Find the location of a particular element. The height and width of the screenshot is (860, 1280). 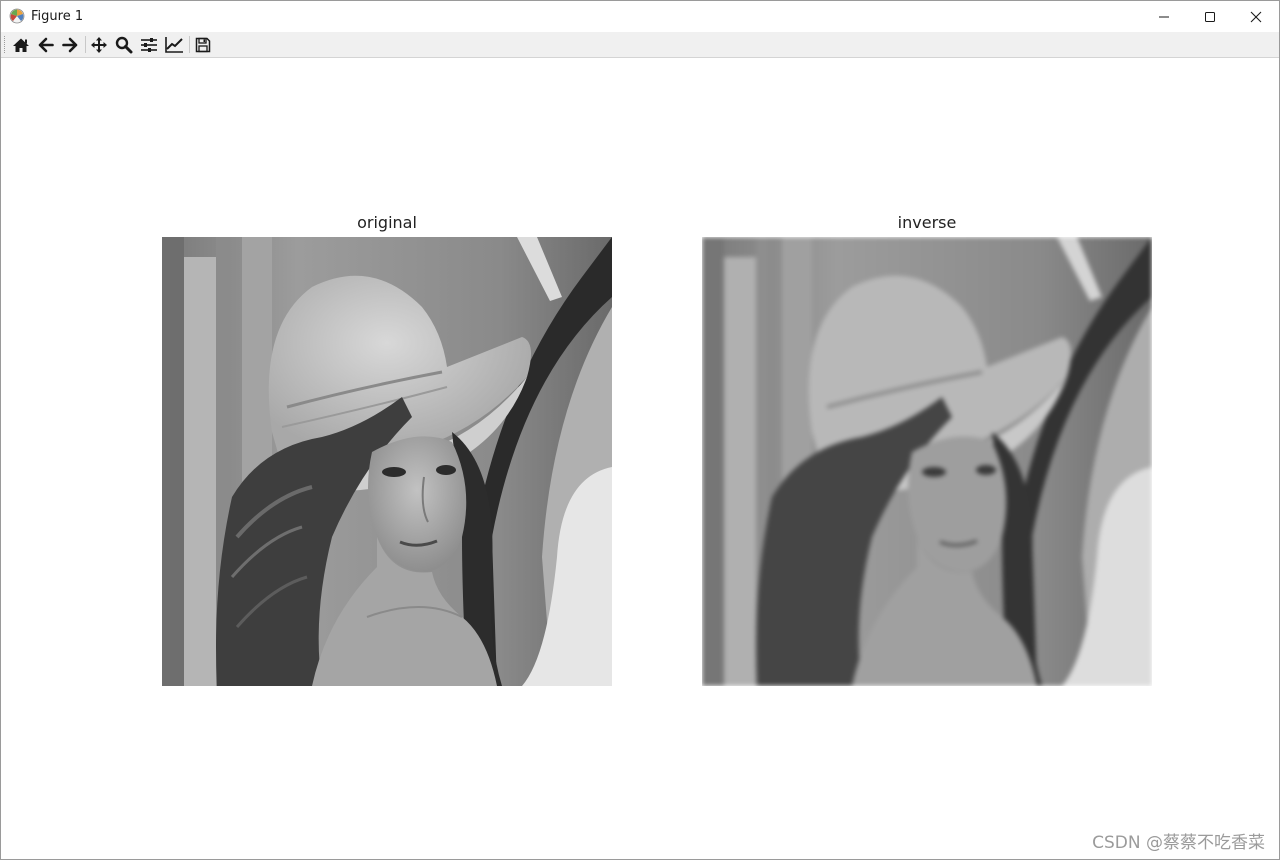

home-icon is located at coordinates (21, 45).